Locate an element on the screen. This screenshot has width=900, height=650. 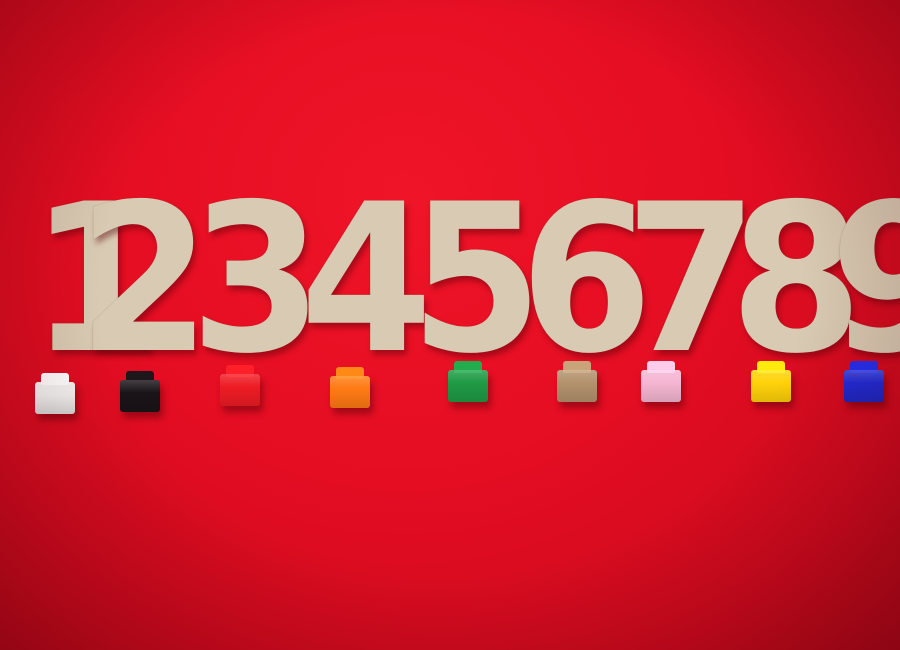
green-block is located at coordinates (468, 386).